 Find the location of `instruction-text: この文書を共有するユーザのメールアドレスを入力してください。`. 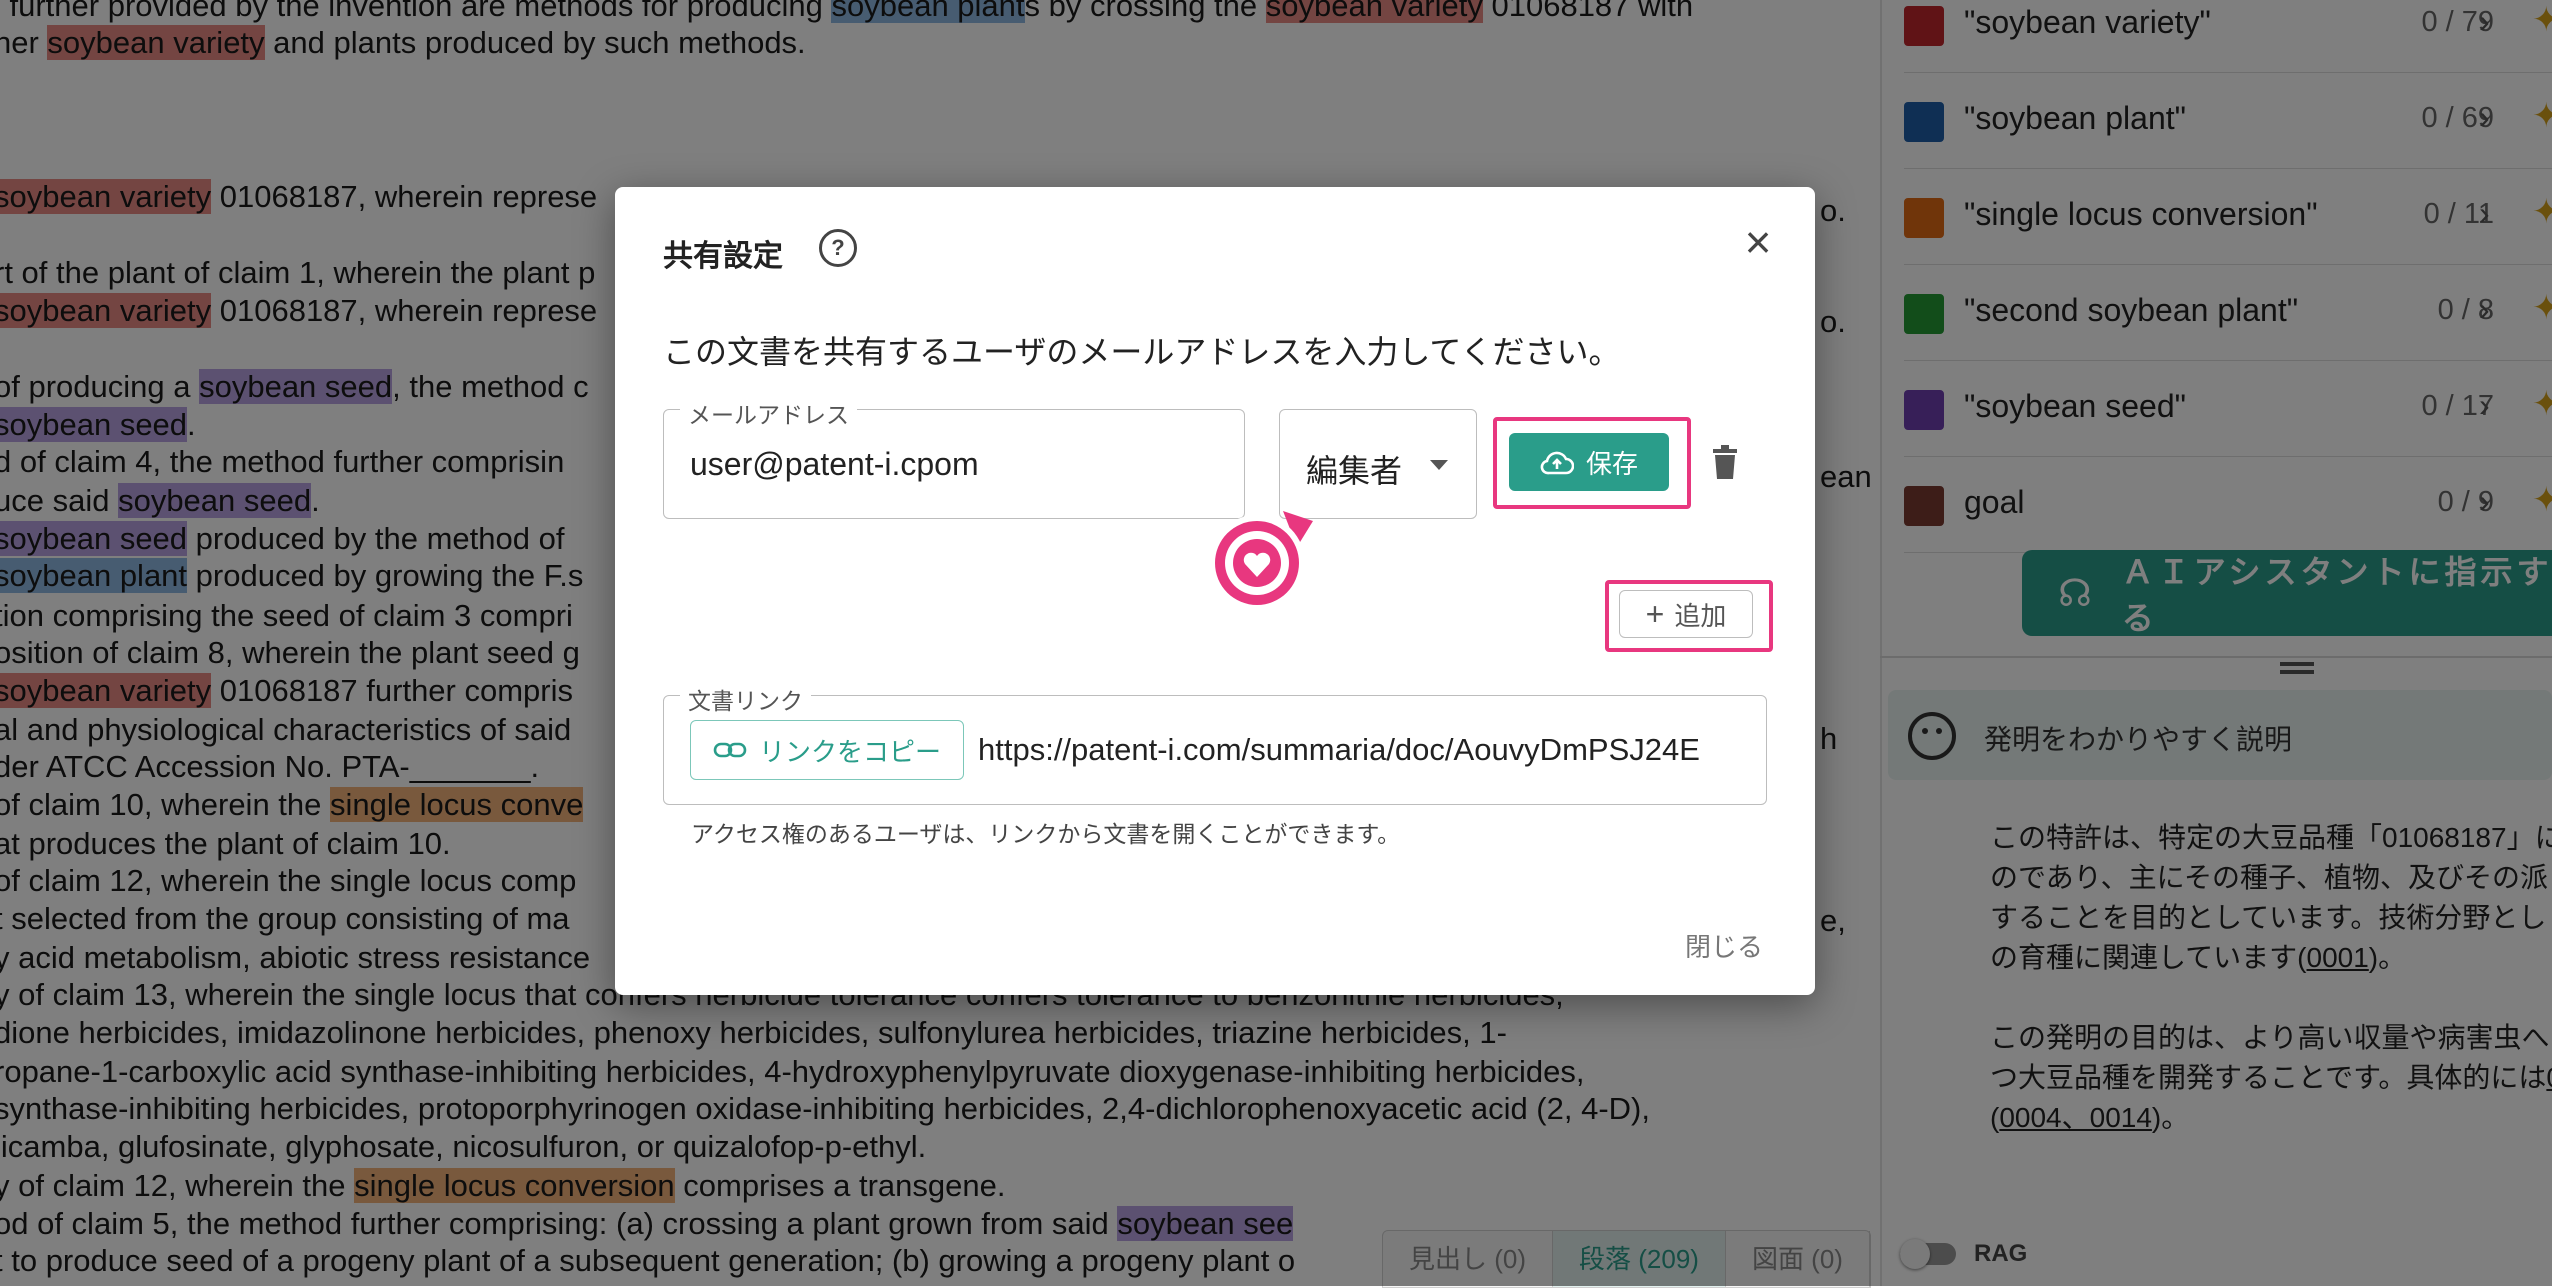

instruction-text: この文書を共有するユーザのメールアドレスを入力してください。 is located at coordinates (1142, 352).